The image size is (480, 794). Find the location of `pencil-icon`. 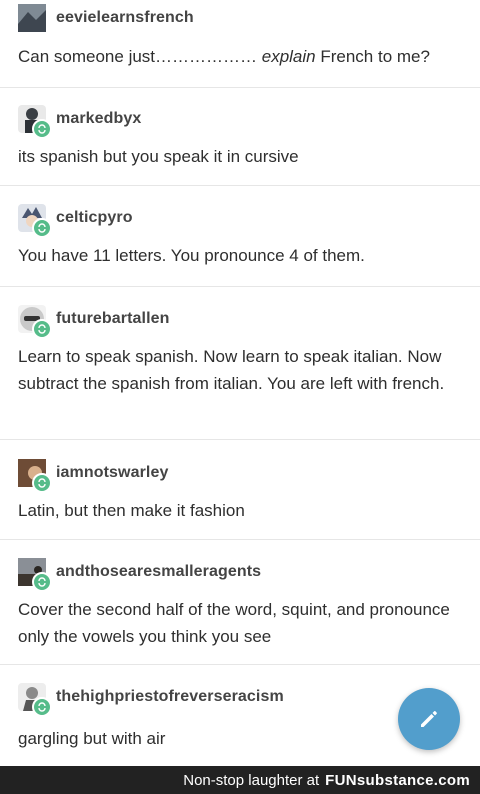

pencil-icon is located at coordinates (429, 719).